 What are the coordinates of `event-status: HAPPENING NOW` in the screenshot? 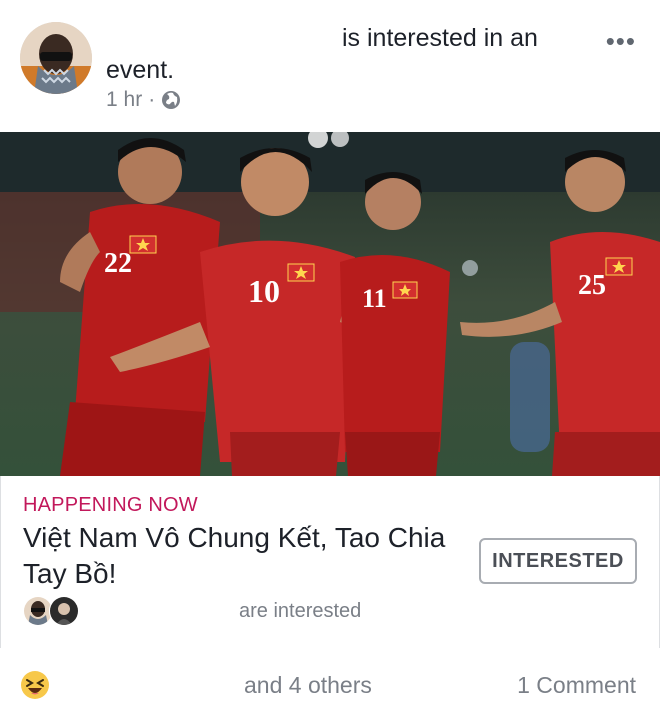 It's located at (110, 505).